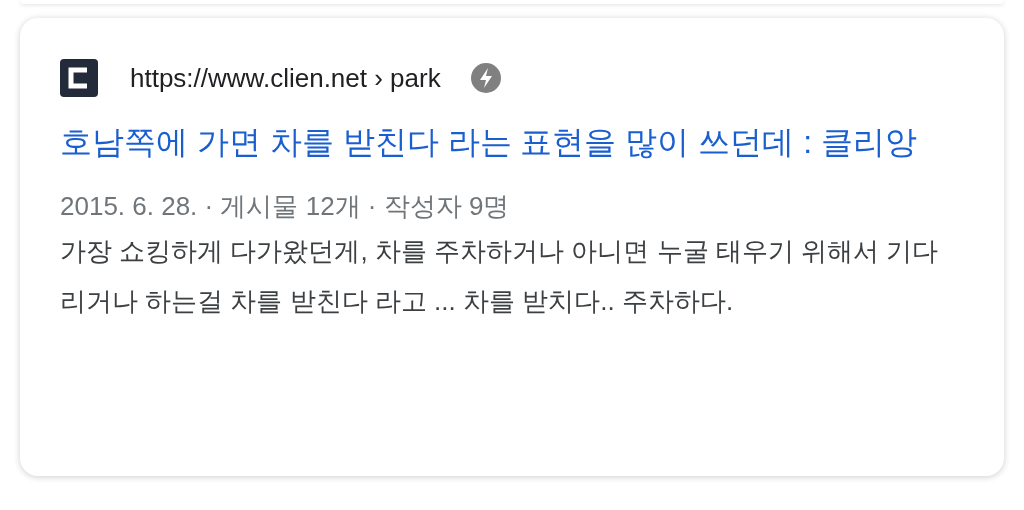 Image resolution: width=1024 pixels, height=510 pixels. Describe the element at coordinates (285, 206) in the screenshot. I see `result-meta: 2015. 6. 28. · 게시물 12개 · 작성자 9명` at that location.